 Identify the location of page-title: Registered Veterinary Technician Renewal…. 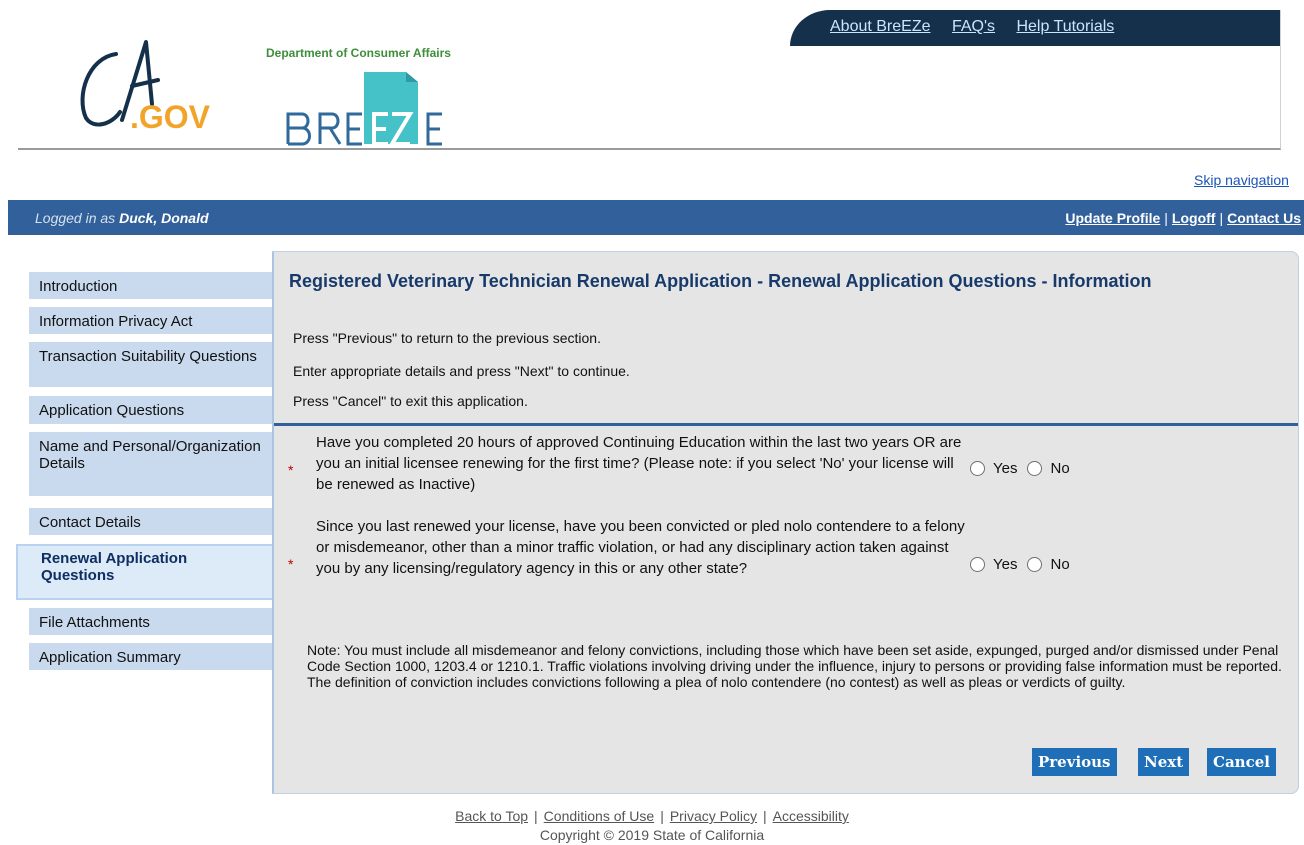
(720, 281).